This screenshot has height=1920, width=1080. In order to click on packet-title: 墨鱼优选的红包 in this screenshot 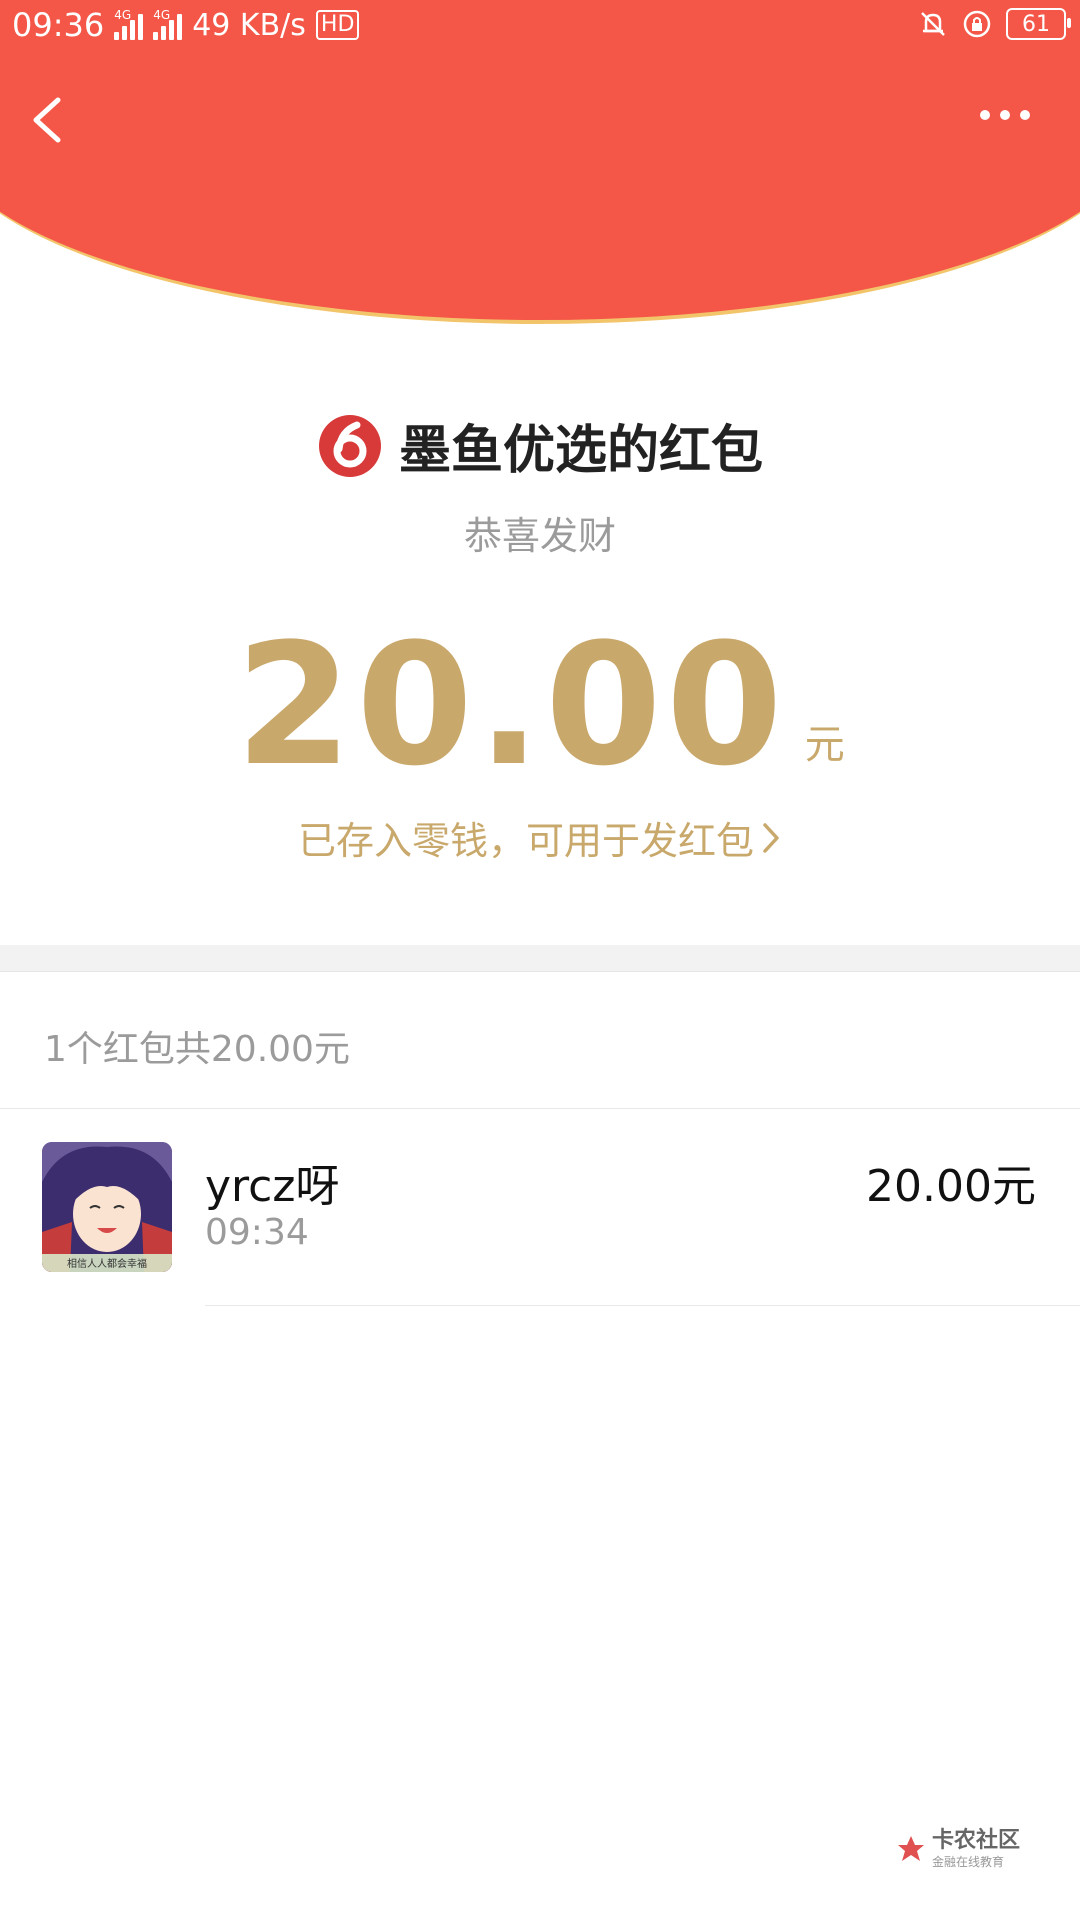, I will do `click(580, 451)`.